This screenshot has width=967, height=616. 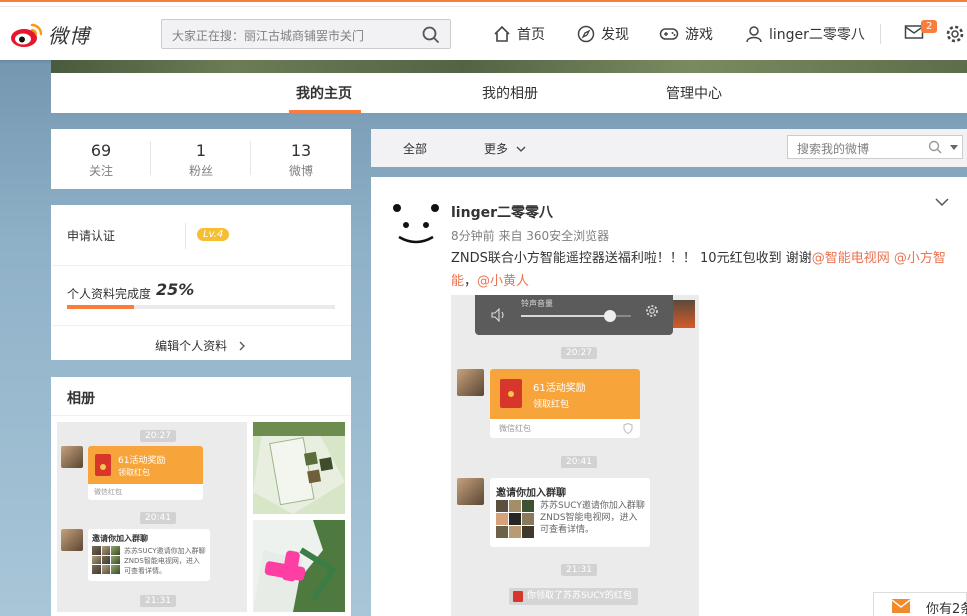 What do you see at coordinates (610, 316) in the screenshot?
I see `volume-knob` at bounding box center [610, 316].